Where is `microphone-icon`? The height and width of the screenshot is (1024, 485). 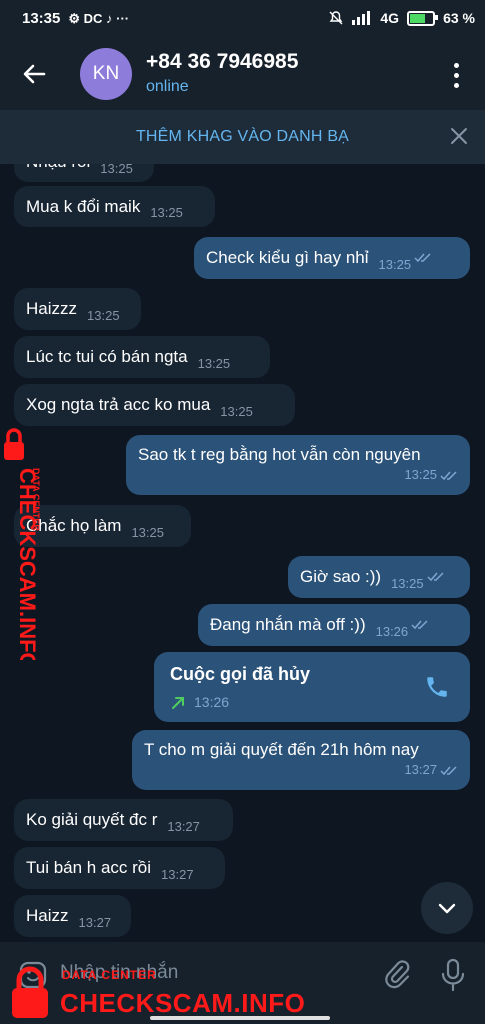 microphone-icon is located at coordinates (453, 975).